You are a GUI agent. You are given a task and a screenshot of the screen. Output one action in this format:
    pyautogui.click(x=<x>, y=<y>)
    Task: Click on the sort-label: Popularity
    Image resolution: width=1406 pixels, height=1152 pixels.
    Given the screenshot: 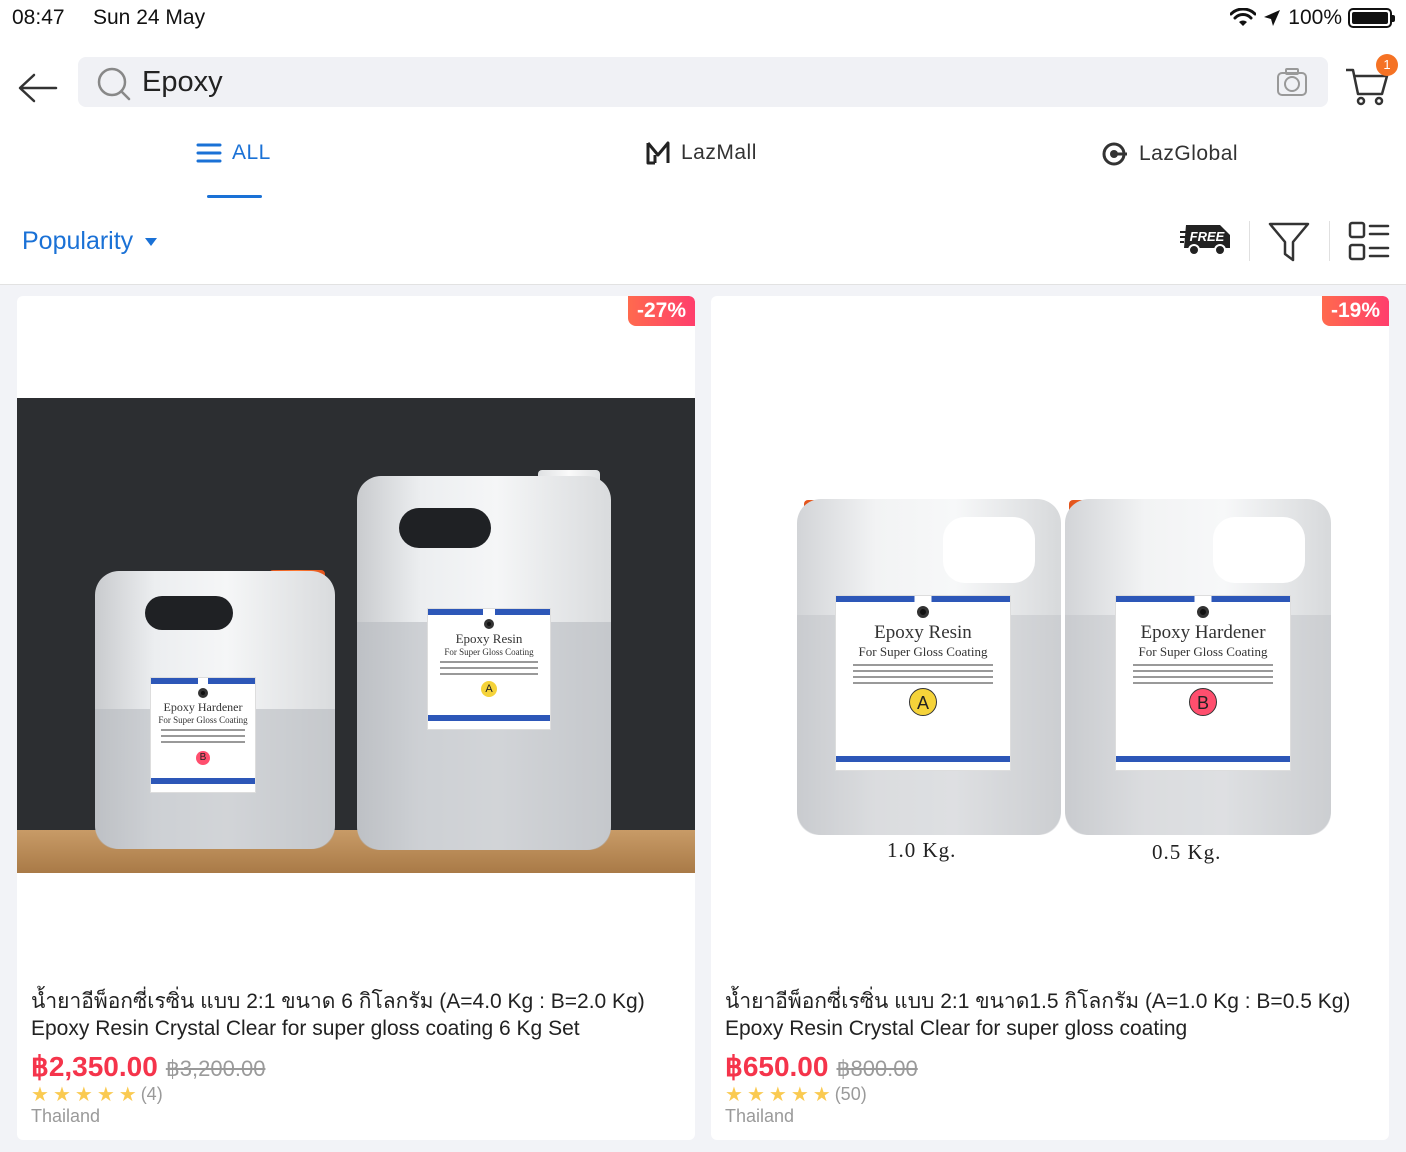 What is the action you would take?
    pyautogui.click(x=78, y=241)
    